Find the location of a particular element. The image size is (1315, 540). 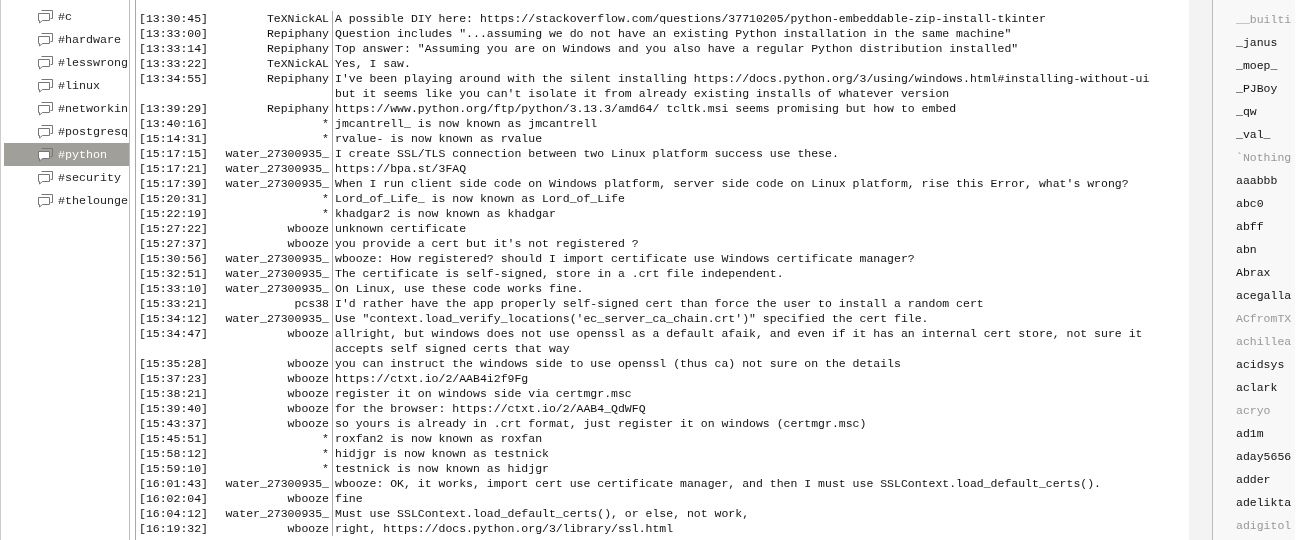

timestamp: [15:27:37] is located at coordinates (173, 243).